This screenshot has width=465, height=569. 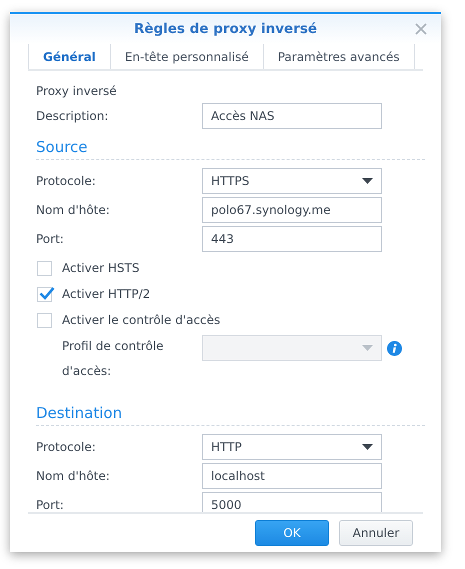 What do you see at coordinates (73, 116) in the screenshot?
I see `field-label: Description:` at bounding box center [73, 116].